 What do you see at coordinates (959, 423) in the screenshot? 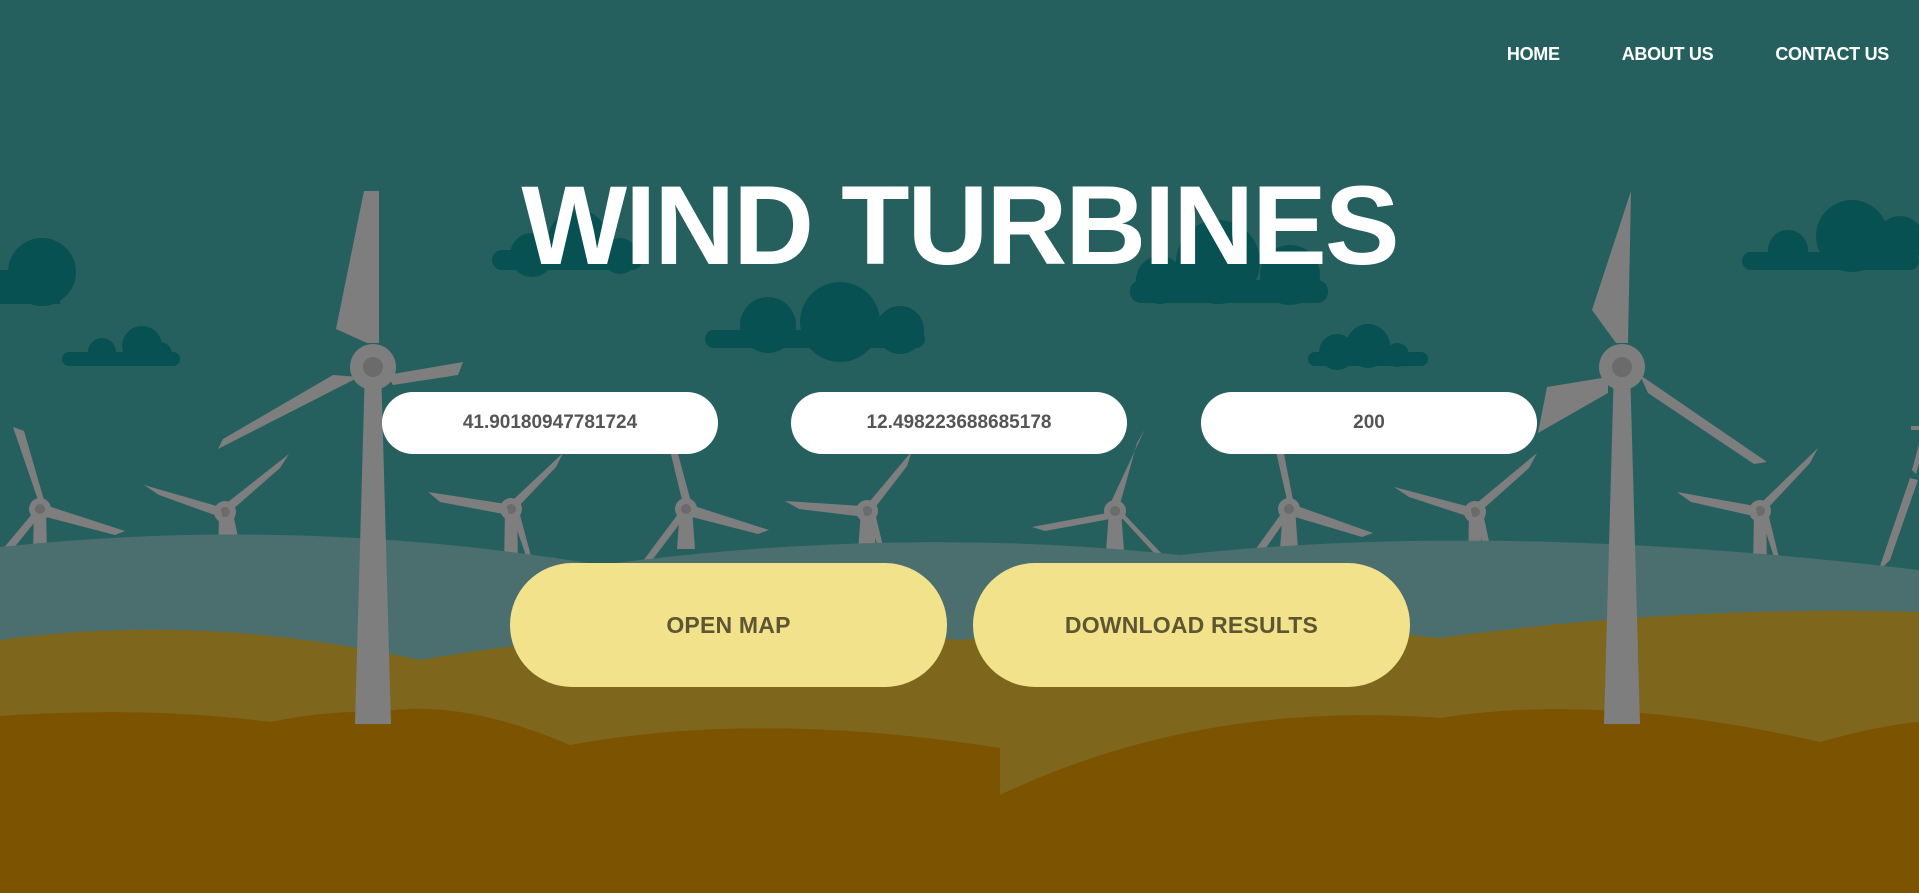
I see `longitude-input` at bounding box center [959, 423].